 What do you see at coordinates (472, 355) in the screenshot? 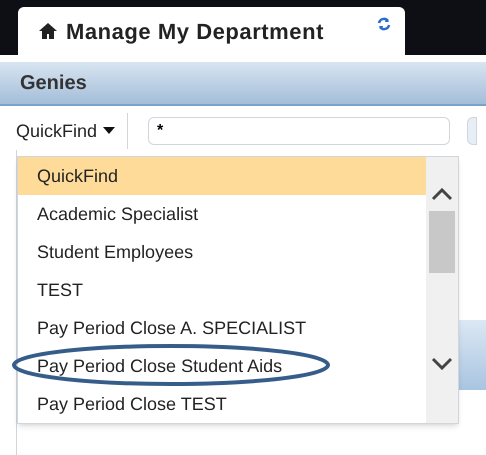
I see `background-panel` at bounding box center [472, 355].